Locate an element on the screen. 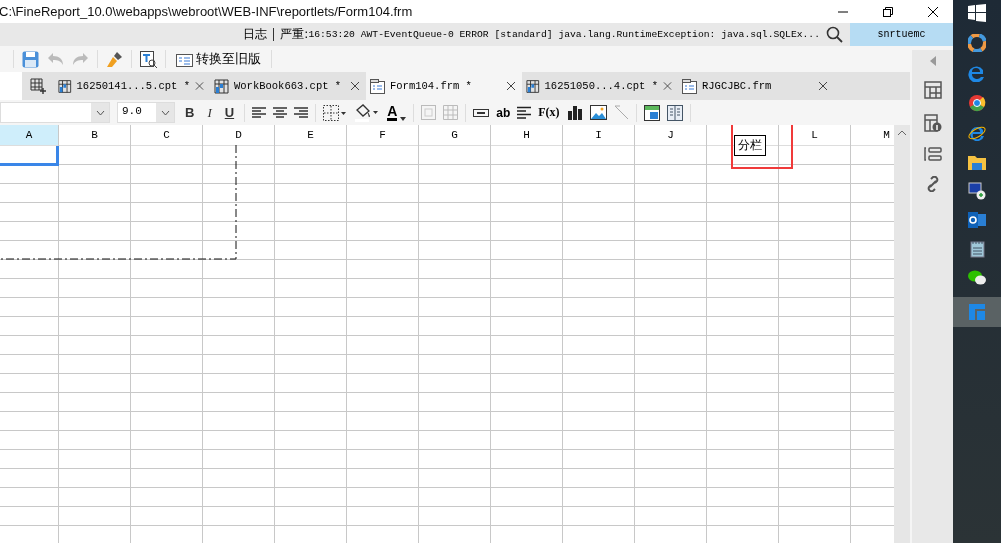 The width and height of the screenshot is (1001, 543). log-level: 严重: is located at coordinates (294, 34).